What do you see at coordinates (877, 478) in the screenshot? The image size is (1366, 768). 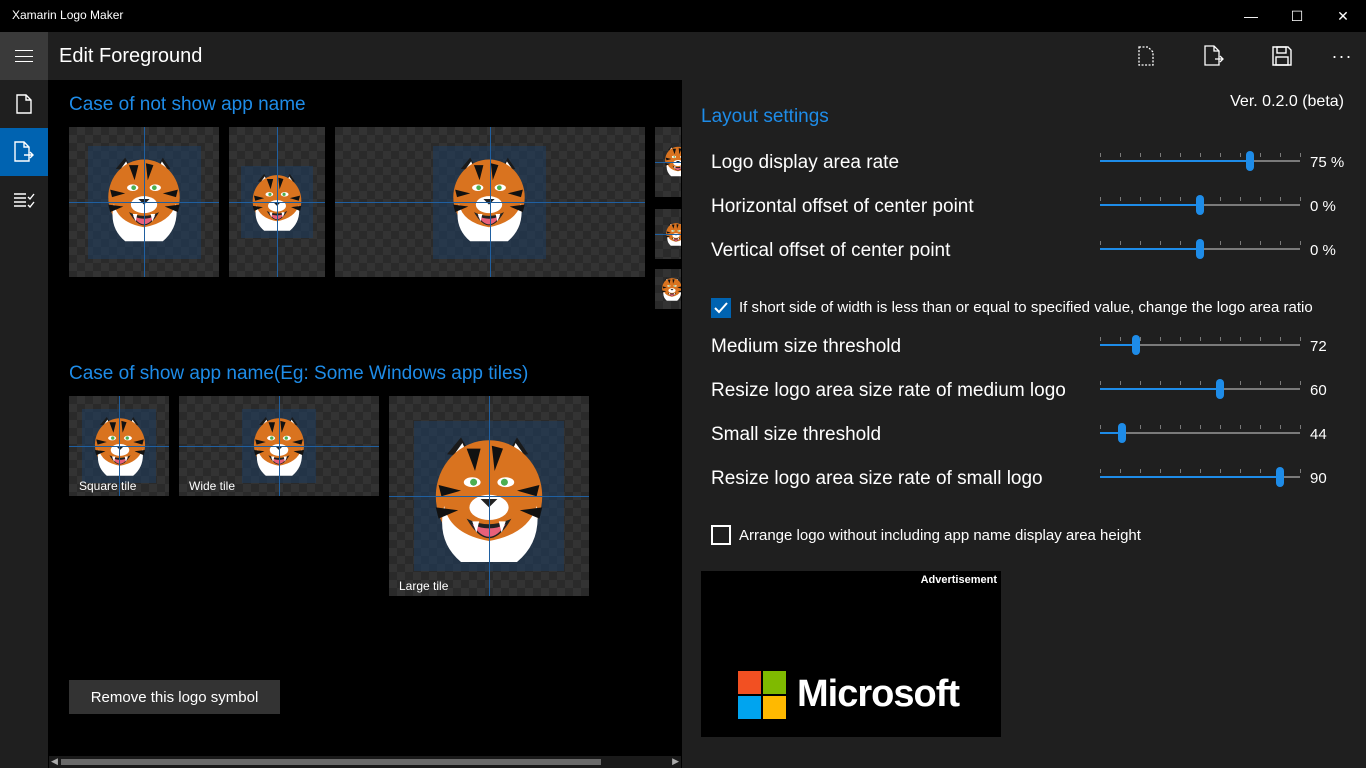 I see `setting-label: Resize logo area size rate of small logo` at bounding box center [877, 478].